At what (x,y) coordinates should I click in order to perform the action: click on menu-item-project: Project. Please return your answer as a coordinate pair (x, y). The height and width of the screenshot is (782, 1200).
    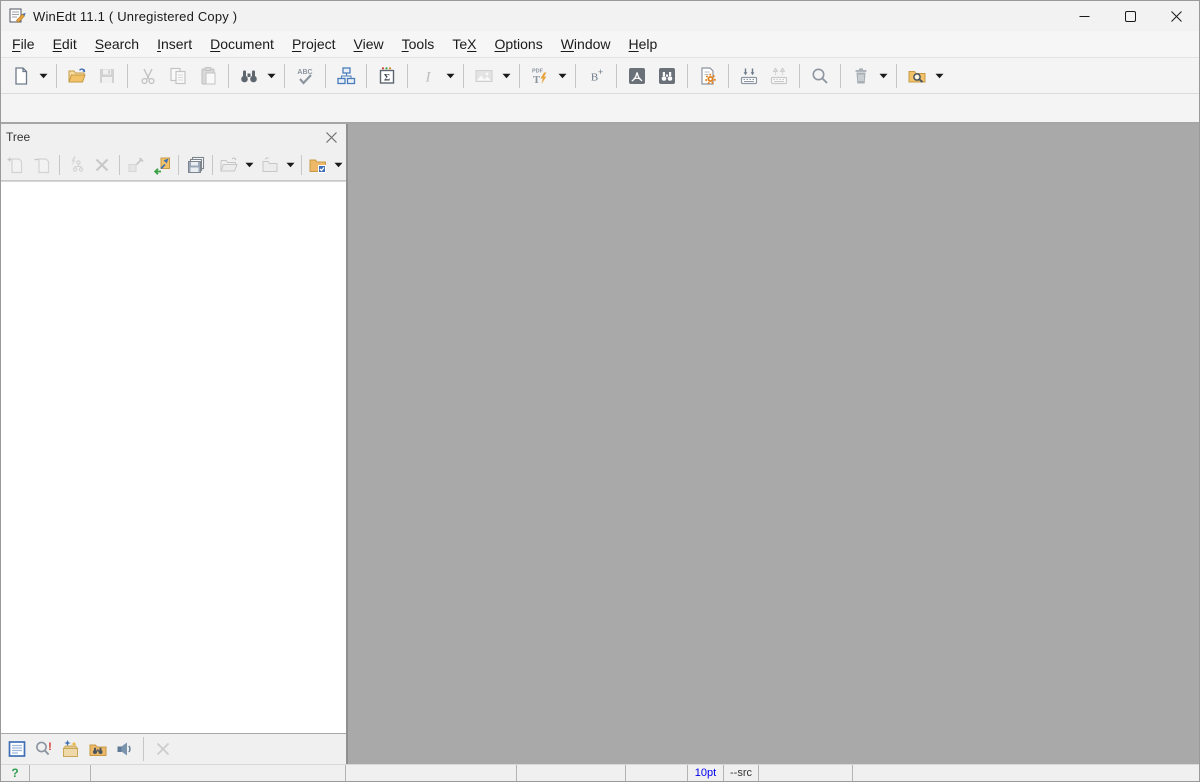
    Looking at the image, I should click on (314, 44).